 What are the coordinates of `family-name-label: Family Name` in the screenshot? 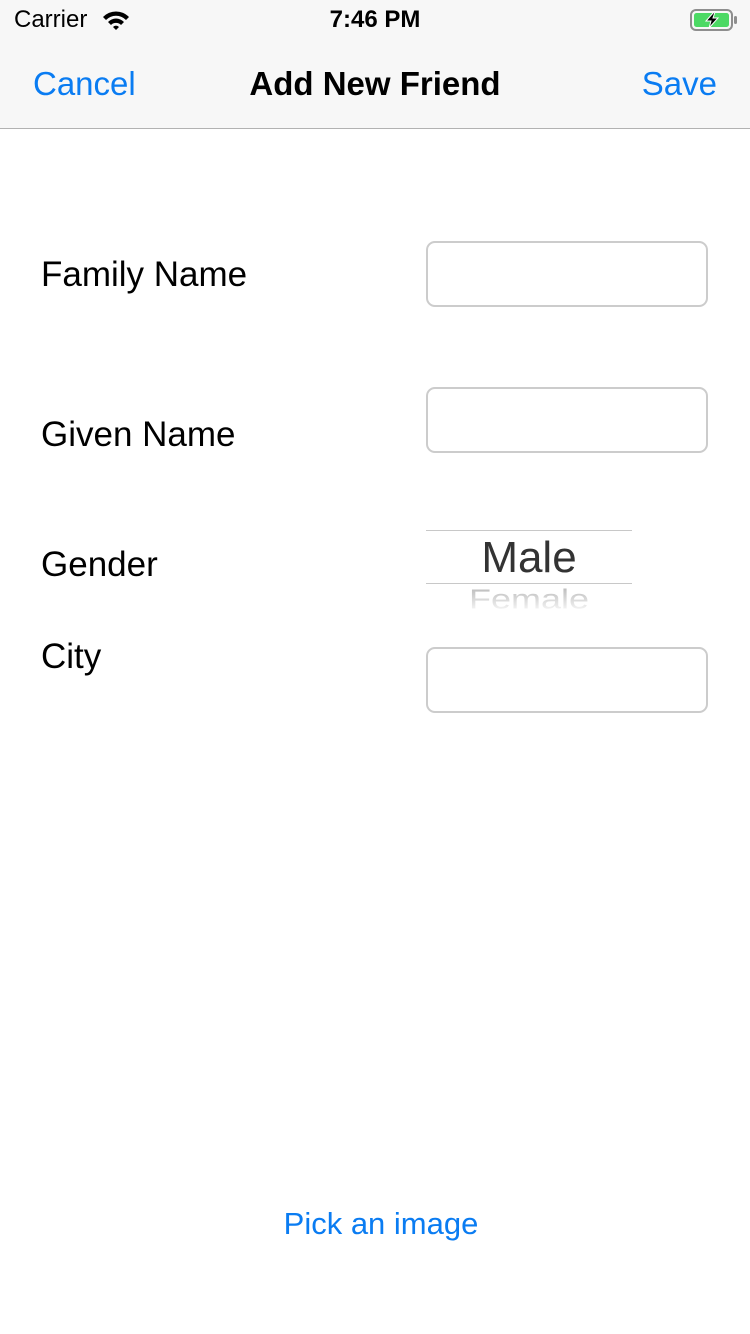 It's located at (144, 274).